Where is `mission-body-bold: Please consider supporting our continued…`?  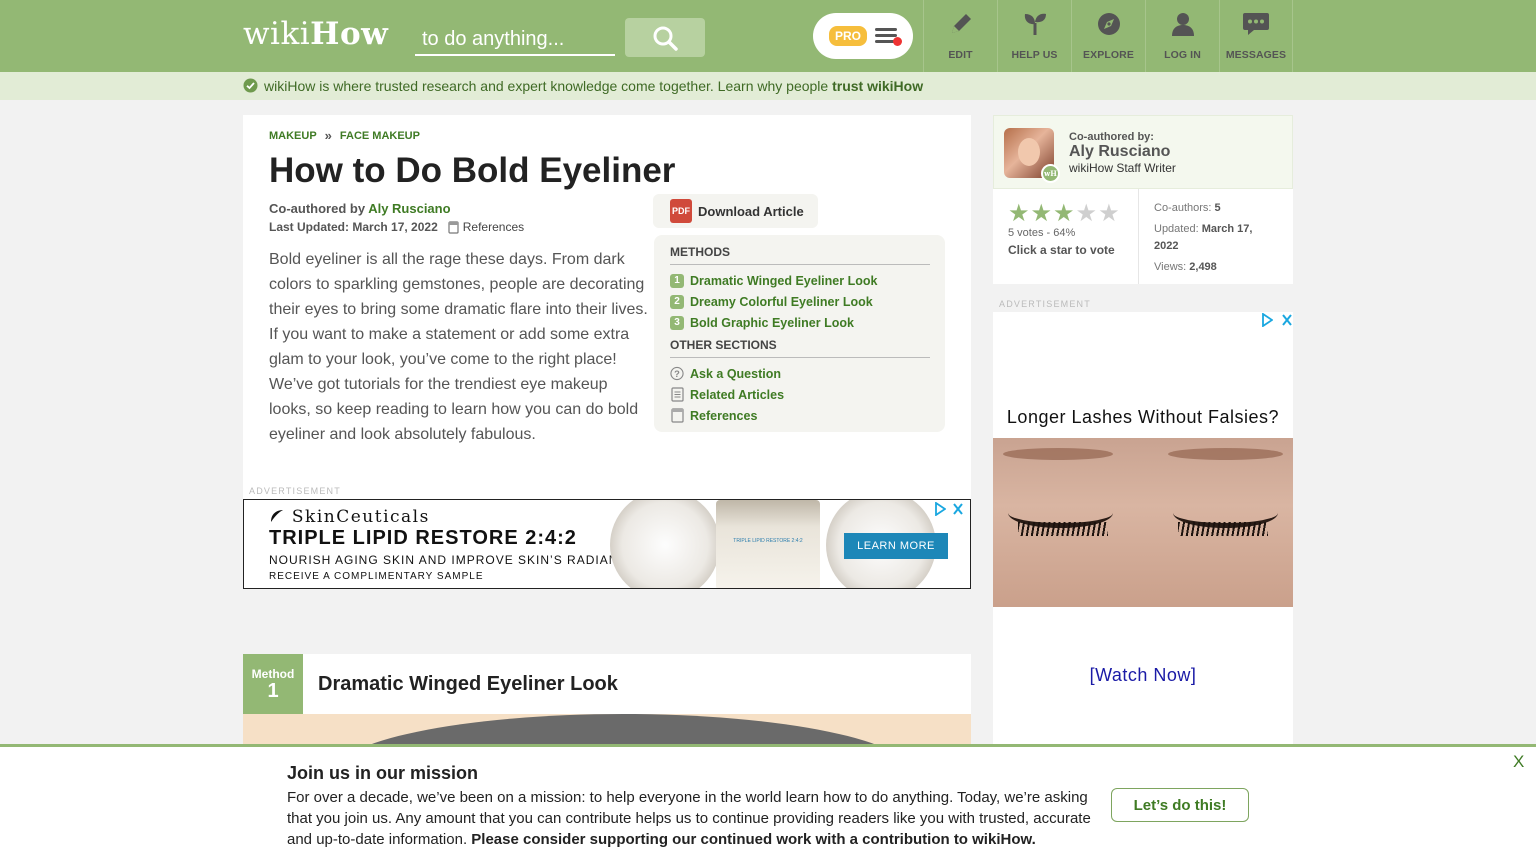 mission-body-bold: Please consider supporting our continued… is located at coordinates (753, 839).